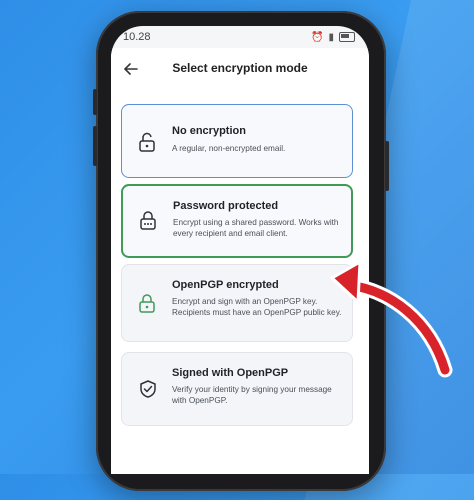 The height and width of the screenshot is (500, 474). I want to click on option-title: Password protected, so click(226, 206).